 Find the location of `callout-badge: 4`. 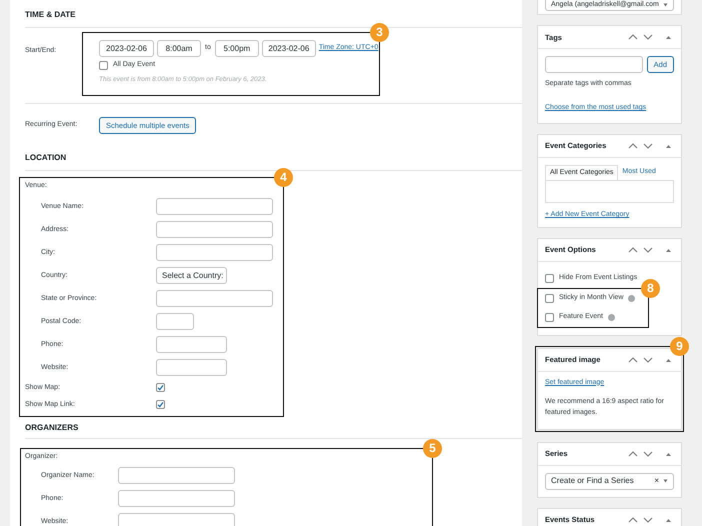

callout-badge: 4 is located at coordinates (283, 177).